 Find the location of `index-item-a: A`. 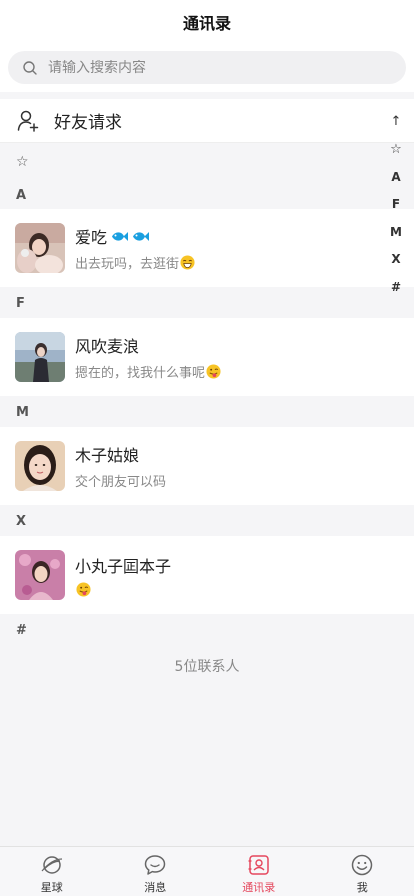

index-item-a: A is located at coordinates (395, 177).